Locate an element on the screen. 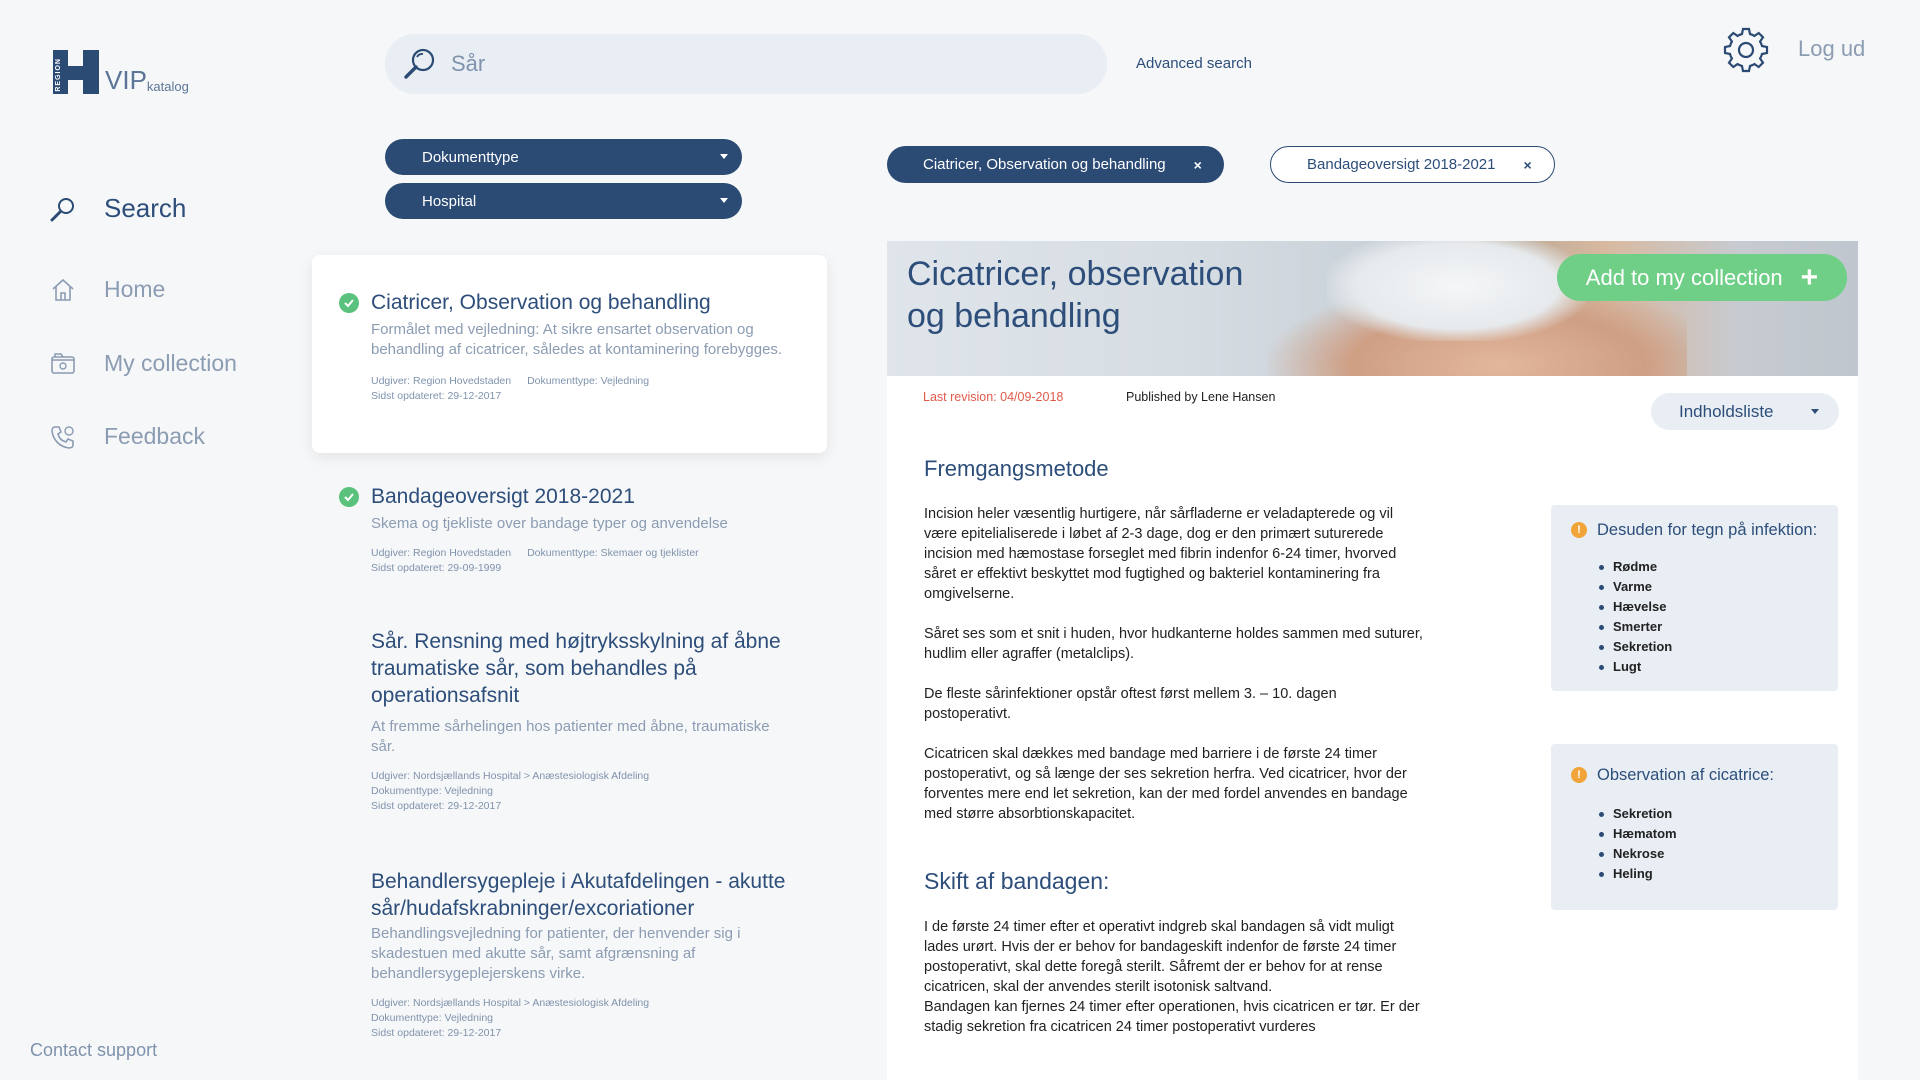 The width and height of the screenshot is (1920, 1080). list-item: Heling is located at coordinates (1708, 874).